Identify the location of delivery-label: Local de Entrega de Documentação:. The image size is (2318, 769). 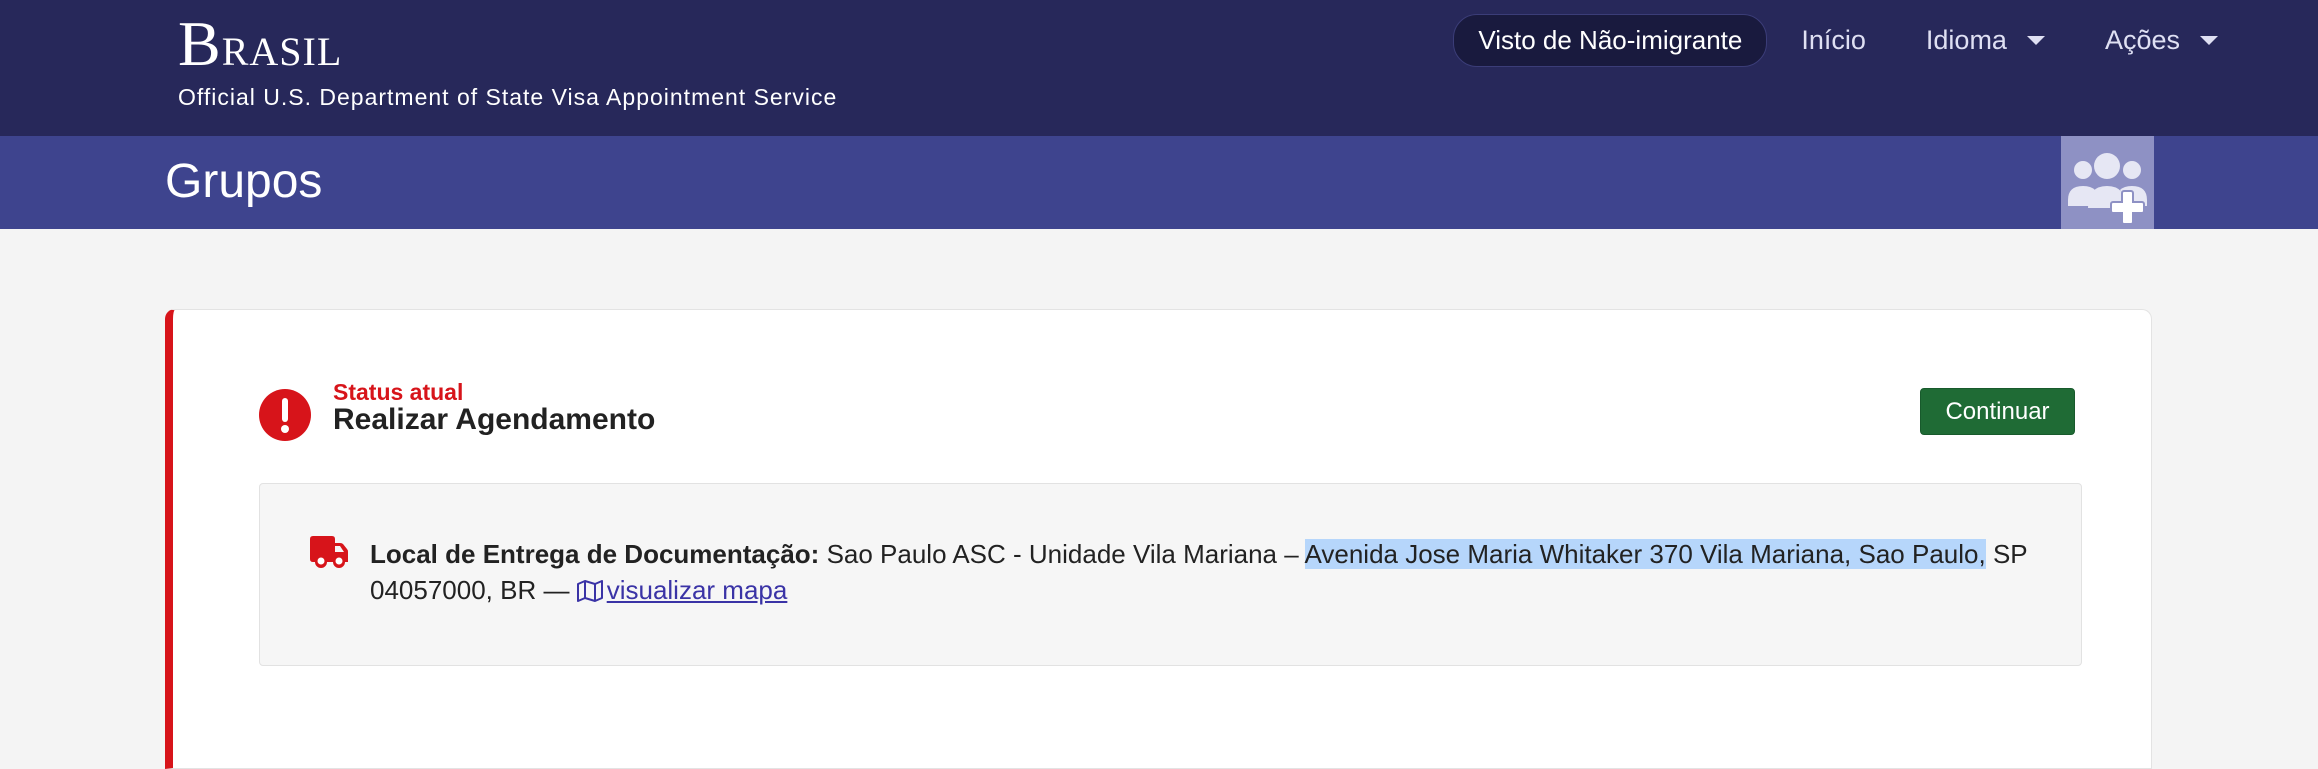
(595, 554).